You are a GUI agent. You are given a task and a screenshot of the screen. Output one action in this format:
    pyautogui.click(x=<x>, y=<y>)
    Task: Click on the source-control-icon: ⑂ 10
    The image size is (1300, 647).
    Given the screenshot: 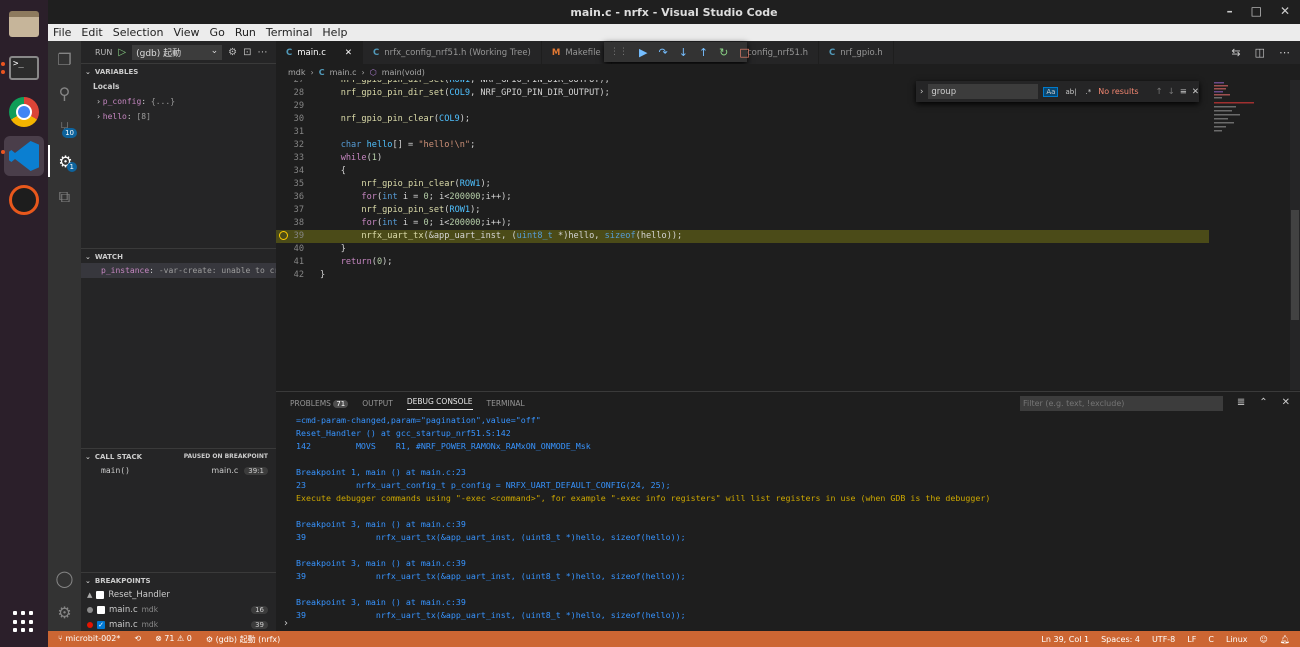 What is the action you would take?
    pyautogui.click(x=64, y=127)
    